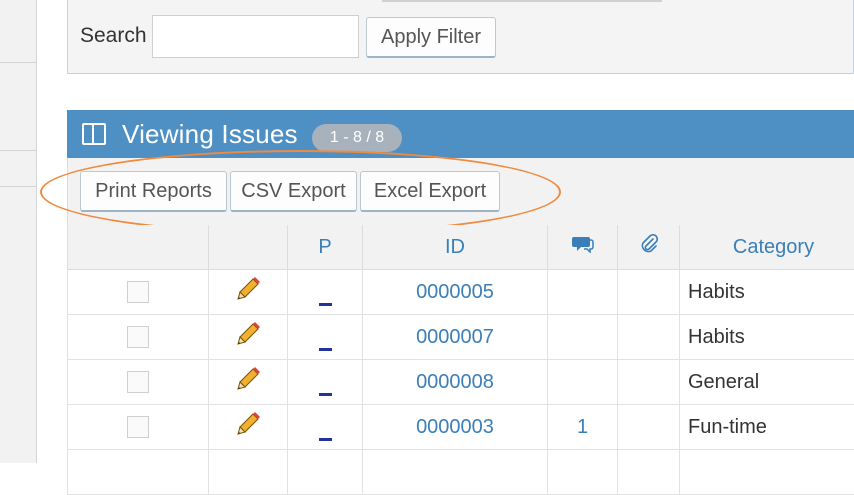 Image resolution: width=854 pixels, height=495 pixels. I want to click on comments-icon, so click(583, 244).